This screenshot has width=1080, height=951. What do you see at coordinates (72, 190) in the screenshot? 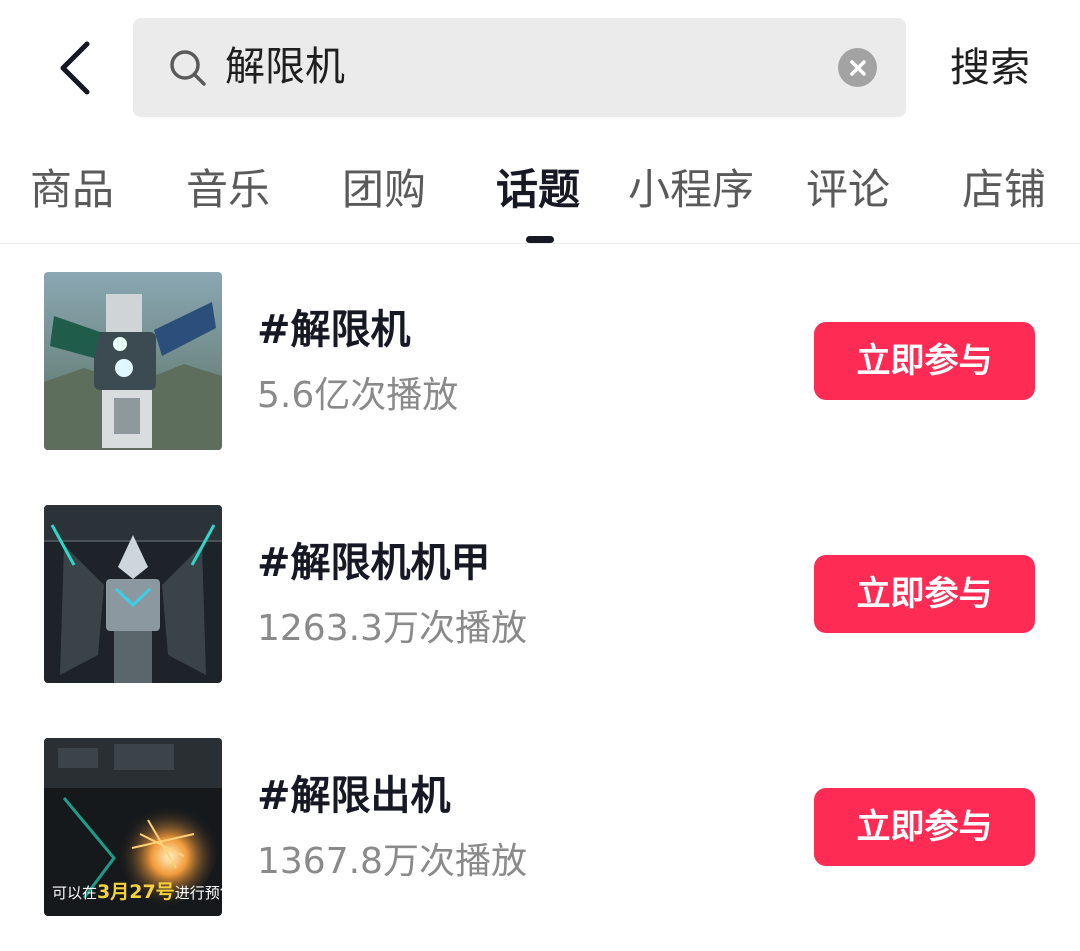
I see `tab-products: 商品` at bounding box center [72, 190].